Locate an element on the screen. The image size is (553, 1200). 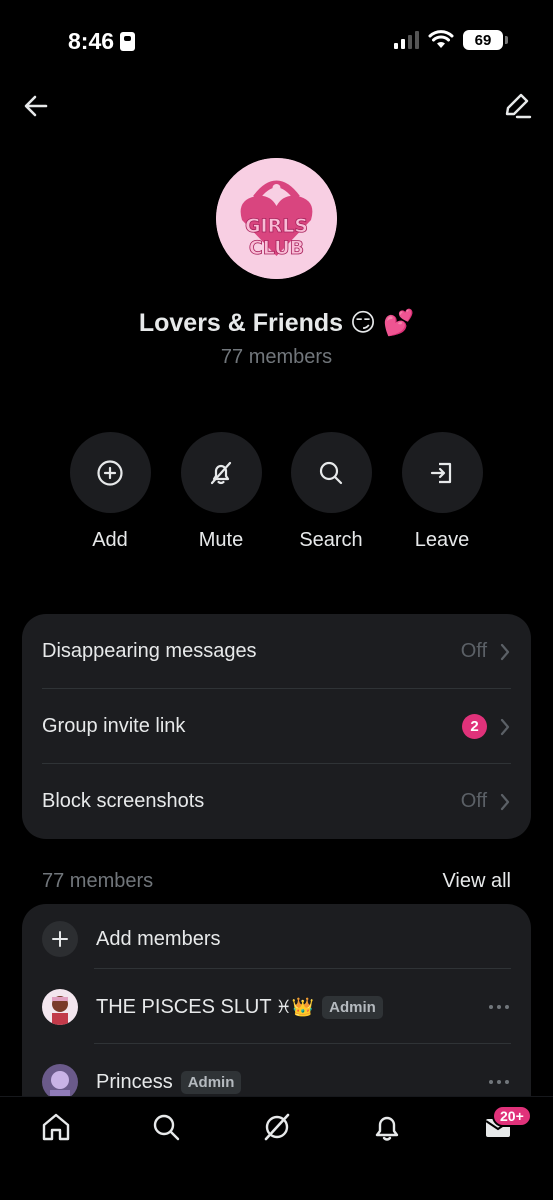
home-icon is located at coordinates (56, 1127).